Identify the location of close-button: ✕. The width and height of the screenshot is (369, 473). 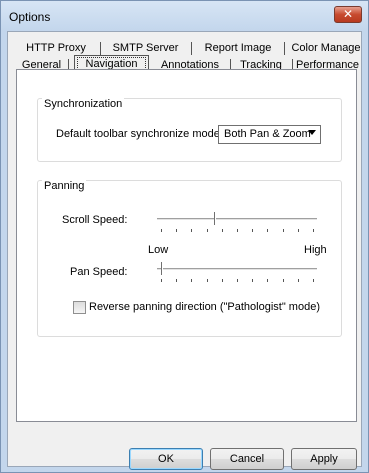
(348, 14).